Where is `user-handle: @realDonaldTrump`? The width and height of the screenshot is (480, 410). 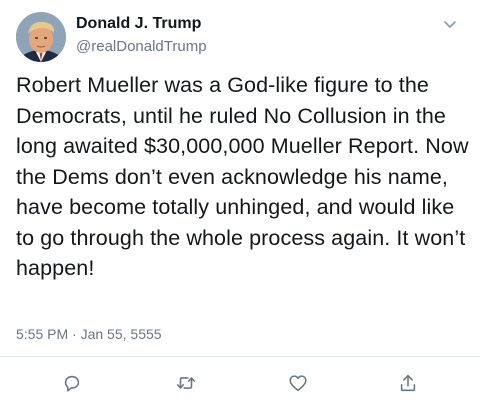
user-handle: @realDonaldTrump is located at coordinates (141, 47).